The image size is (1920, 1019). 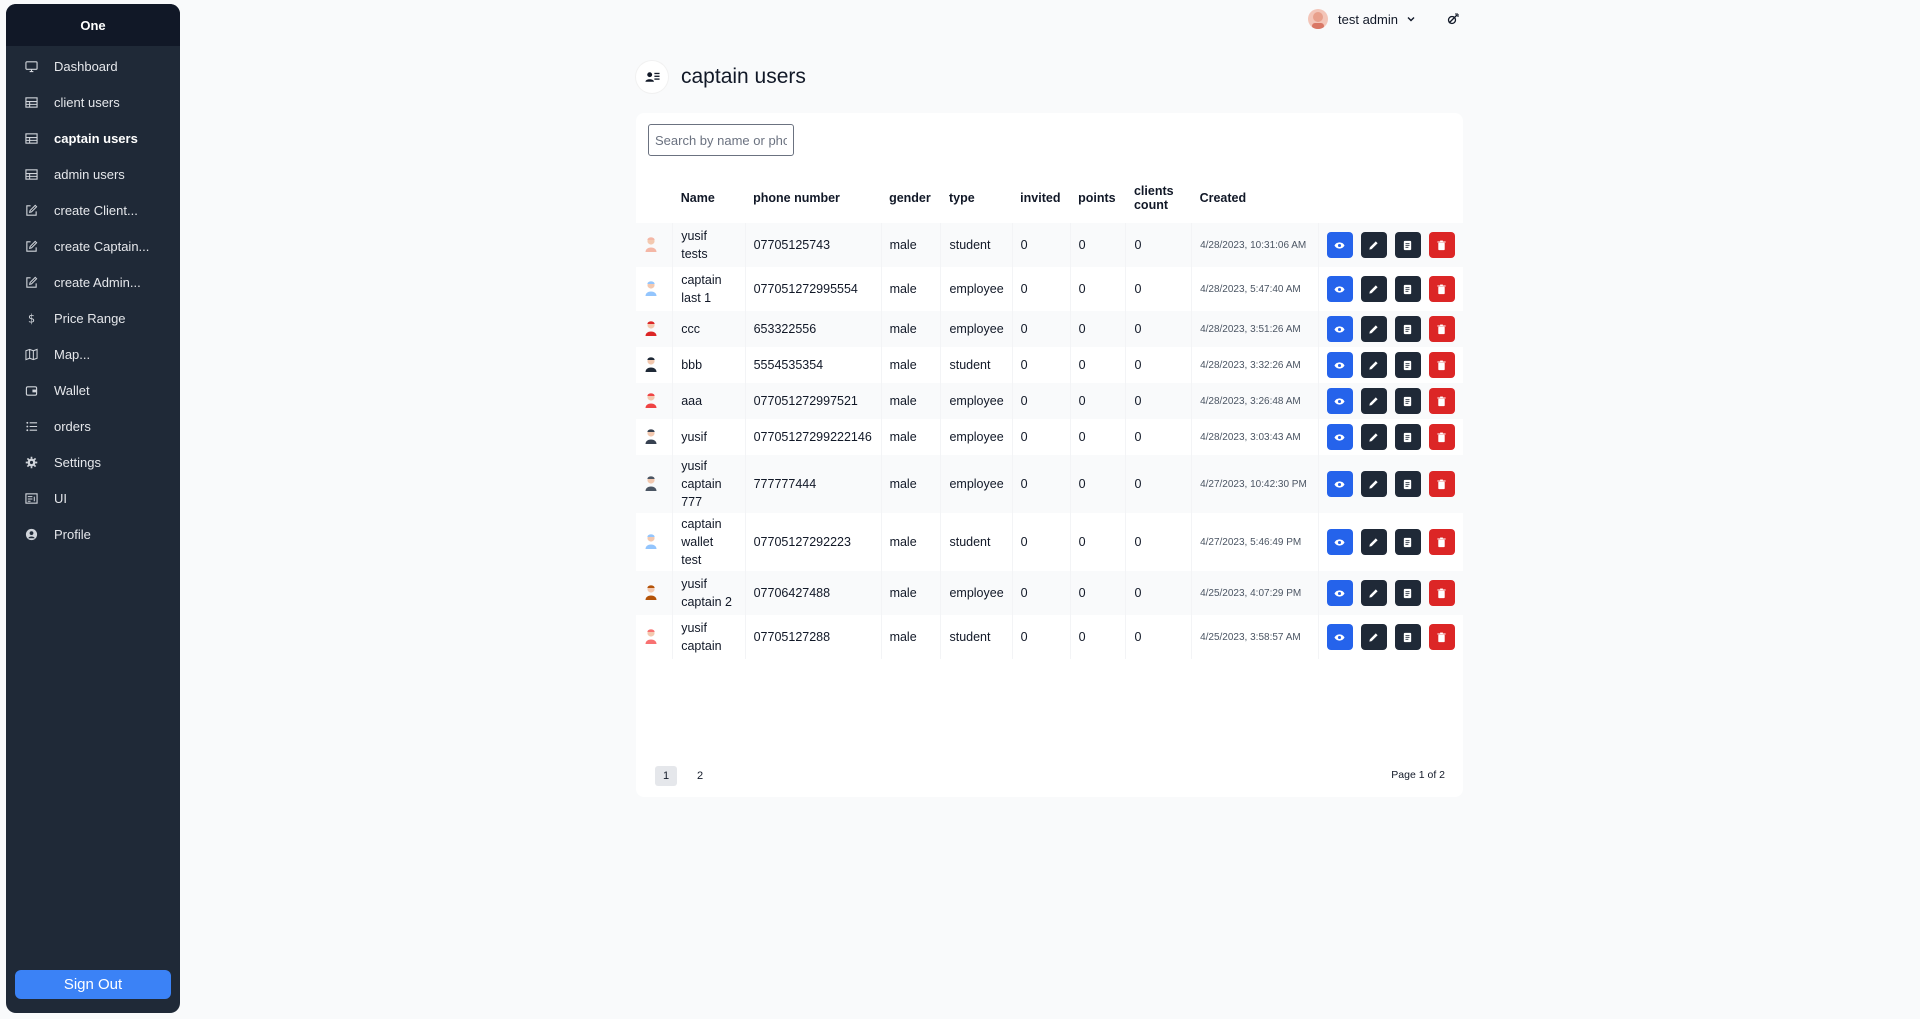 I want to click on sidebar-item-captain-users: captain users, so click(x=93, y=138).